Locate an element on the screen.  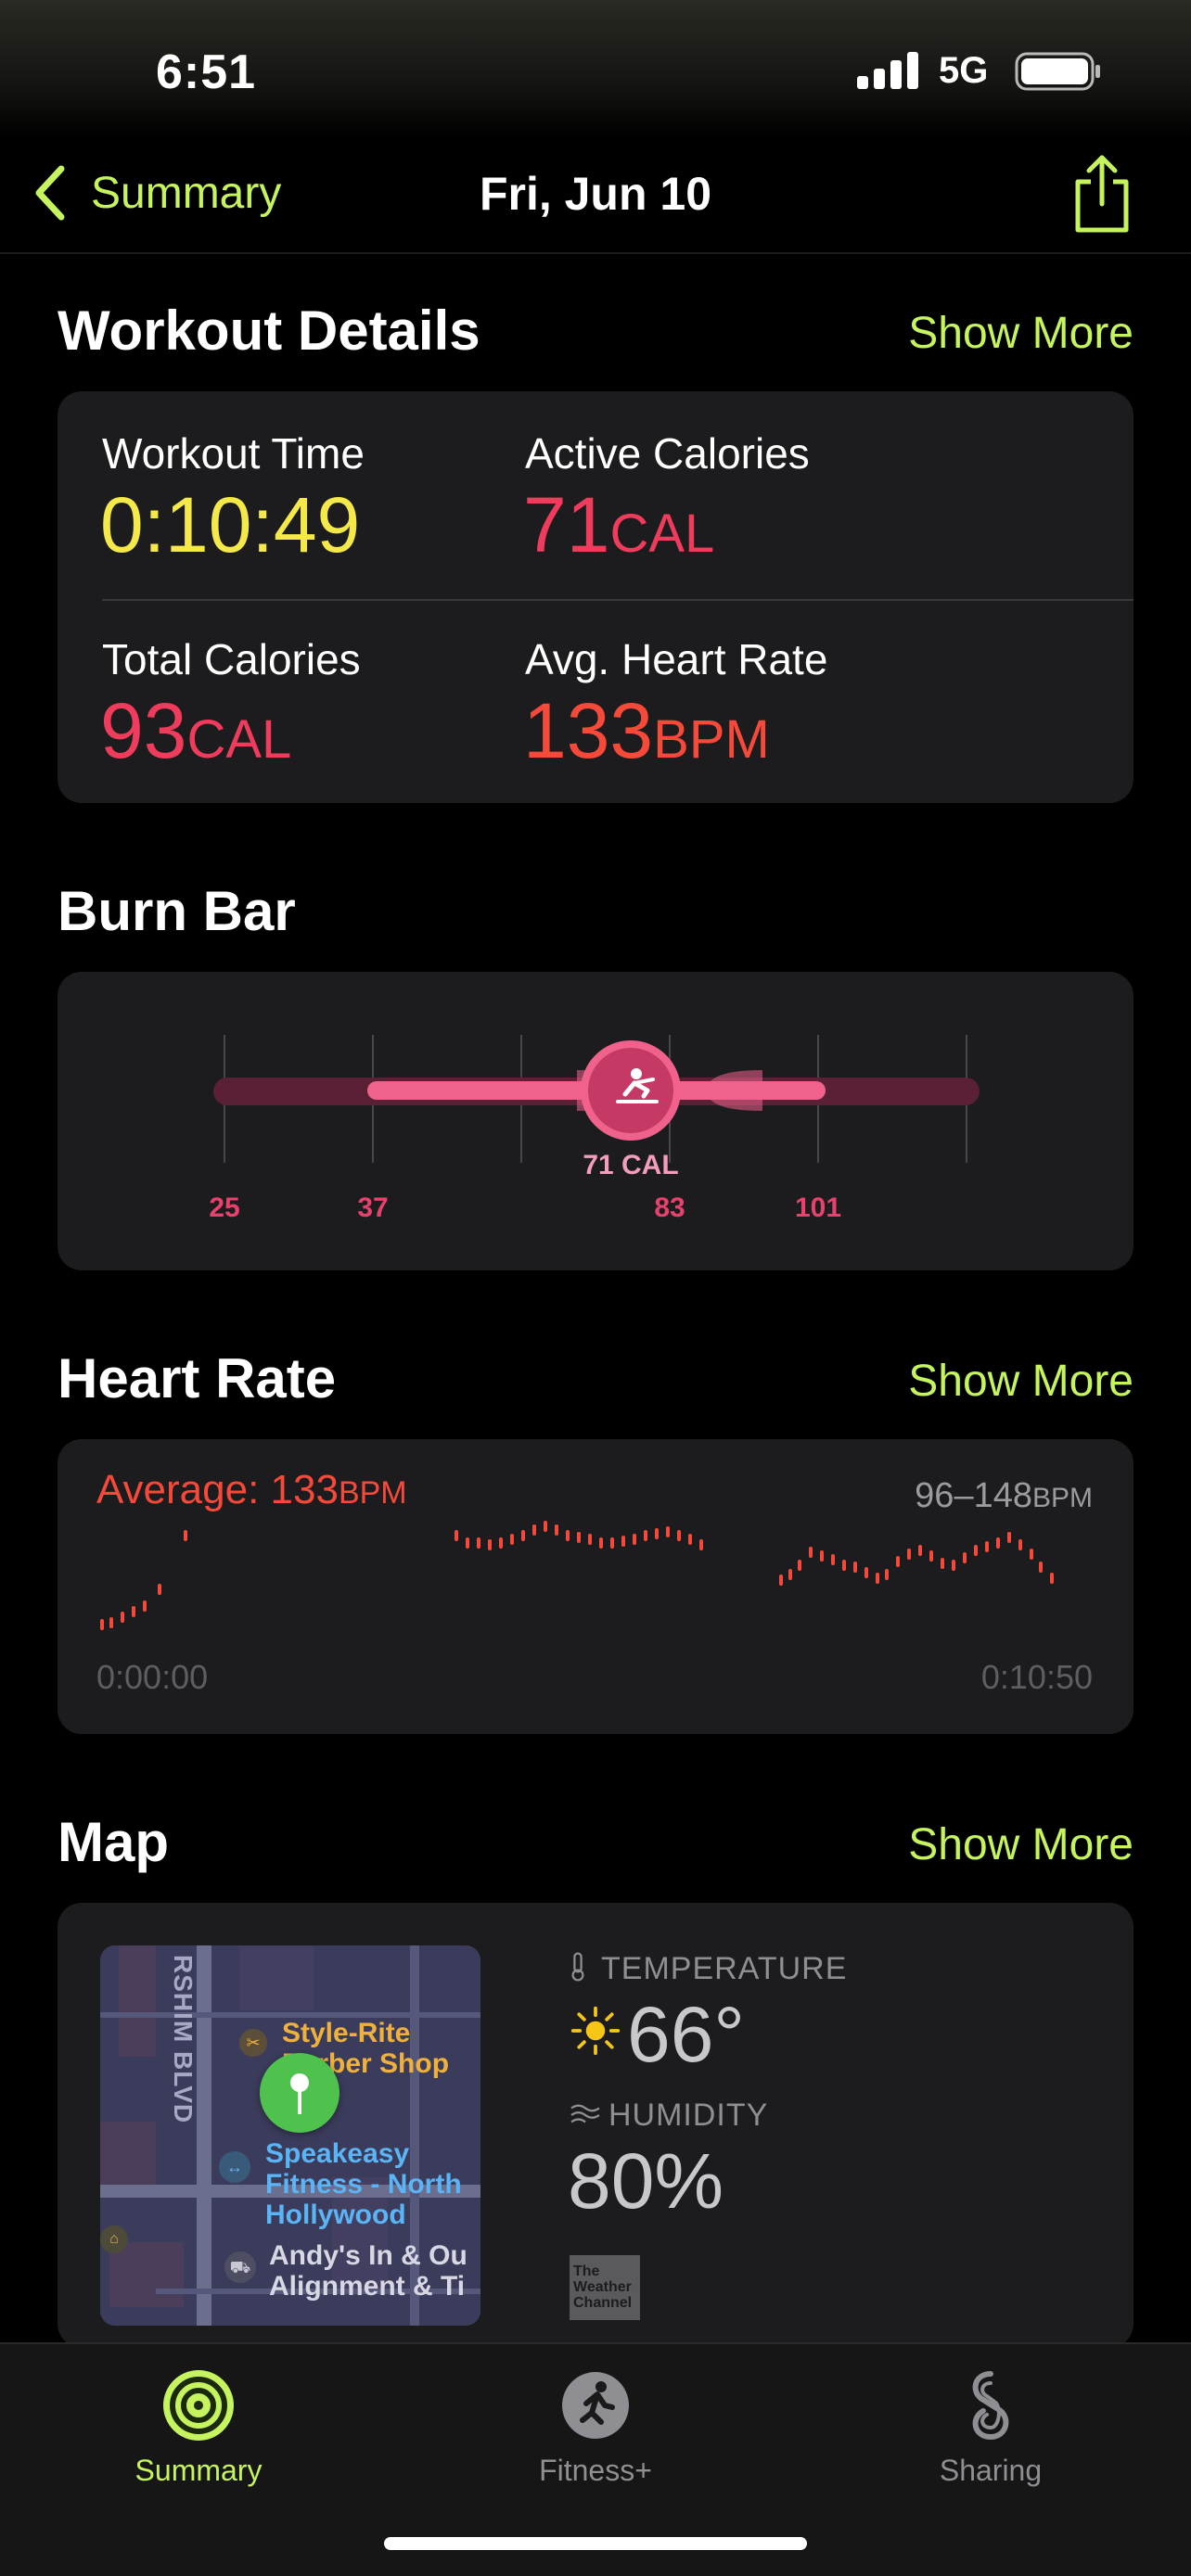
network-type: 5G is located at coordinates (964, 71).